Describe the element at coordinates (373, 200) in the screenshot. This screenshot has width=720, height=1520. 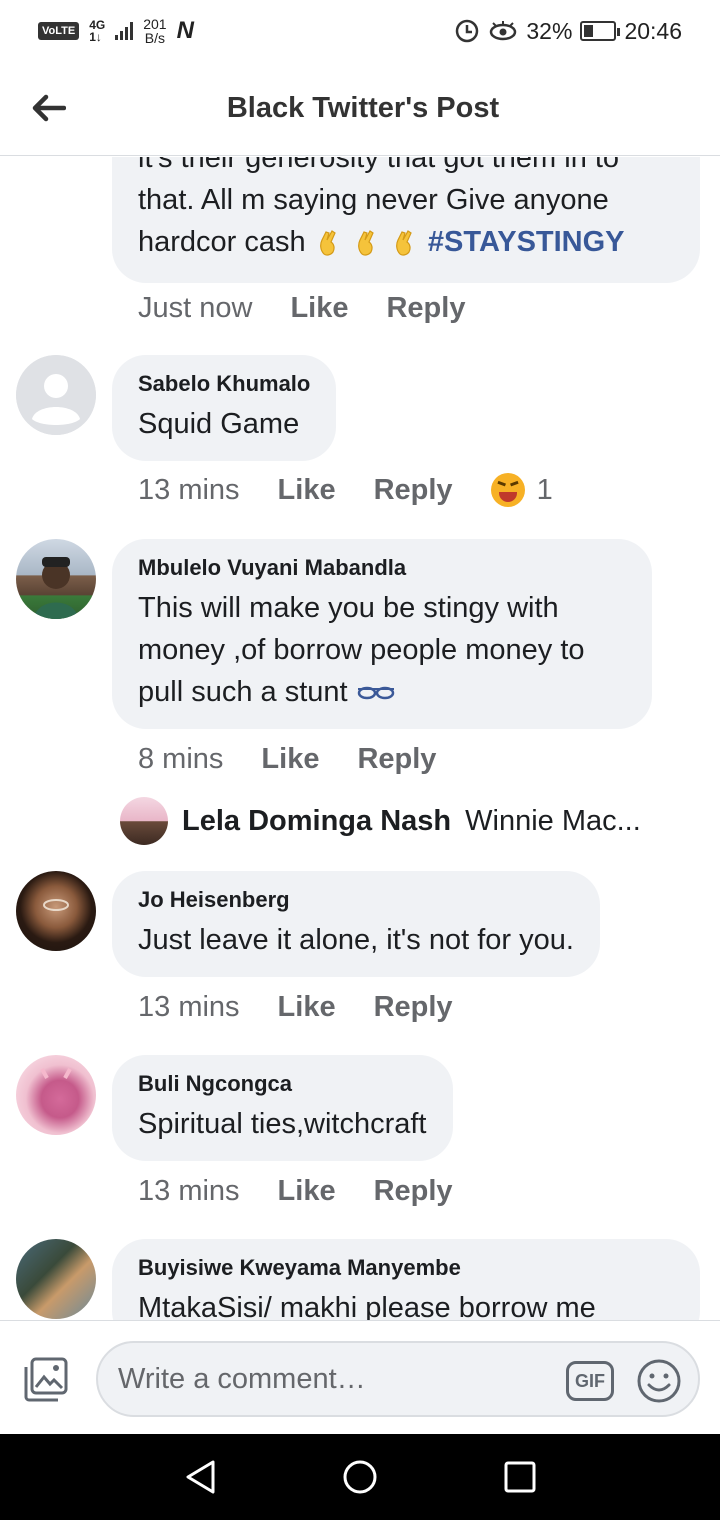
I see `comment-text-line: that. All m saying never Give anyone` at that location.